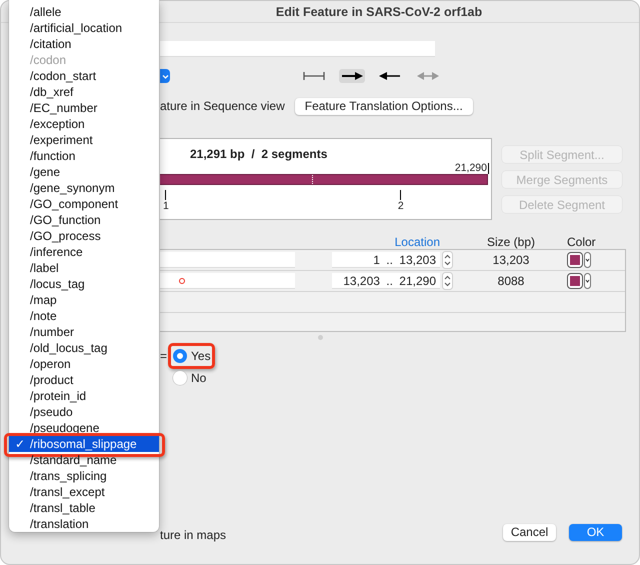  Describe the element at coordinates (84, 76) in the screenshot. I see `menu-item: /codon_start` at that location.